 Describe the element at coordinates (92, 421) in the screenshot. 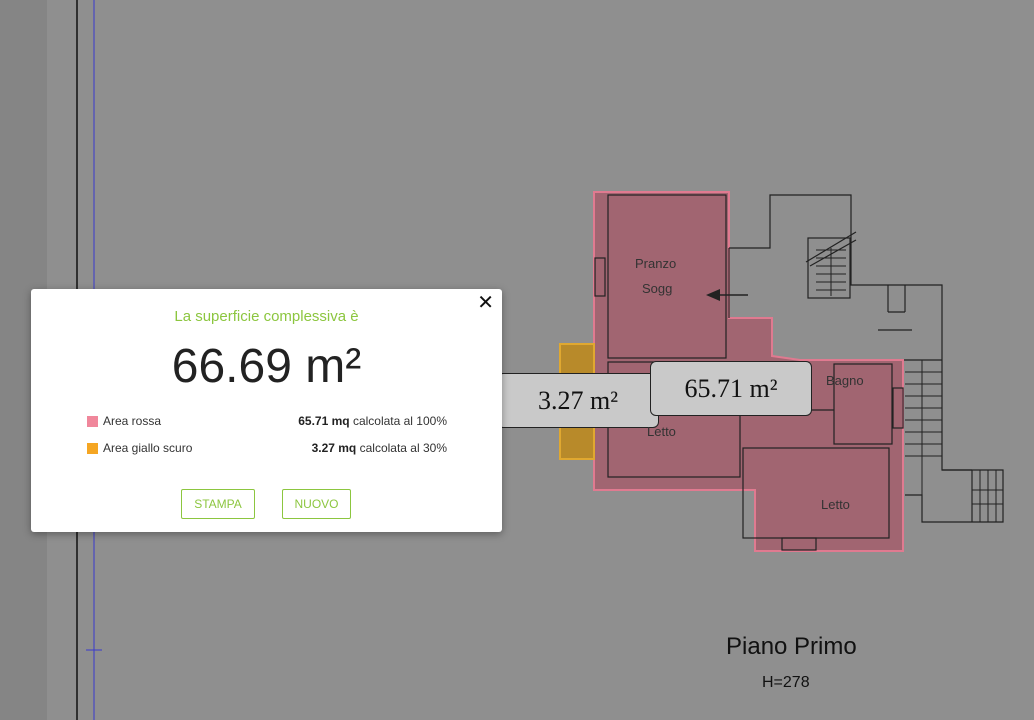

I see `red-swatch` at that location.